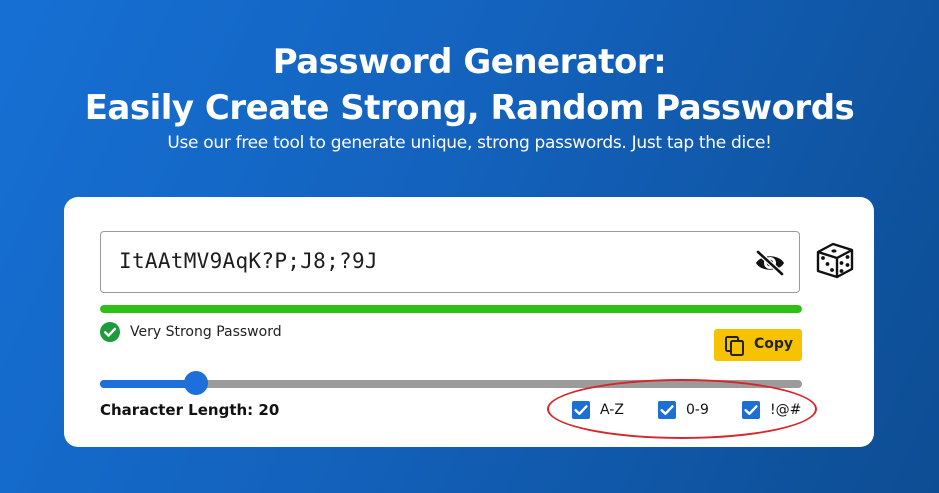 The height and width of the screenshot is (493, 939). What do you see at coordinates (774, 344) in the screenshot?
I see `copy-button-label: Copy` at bounding box center [774, 344].